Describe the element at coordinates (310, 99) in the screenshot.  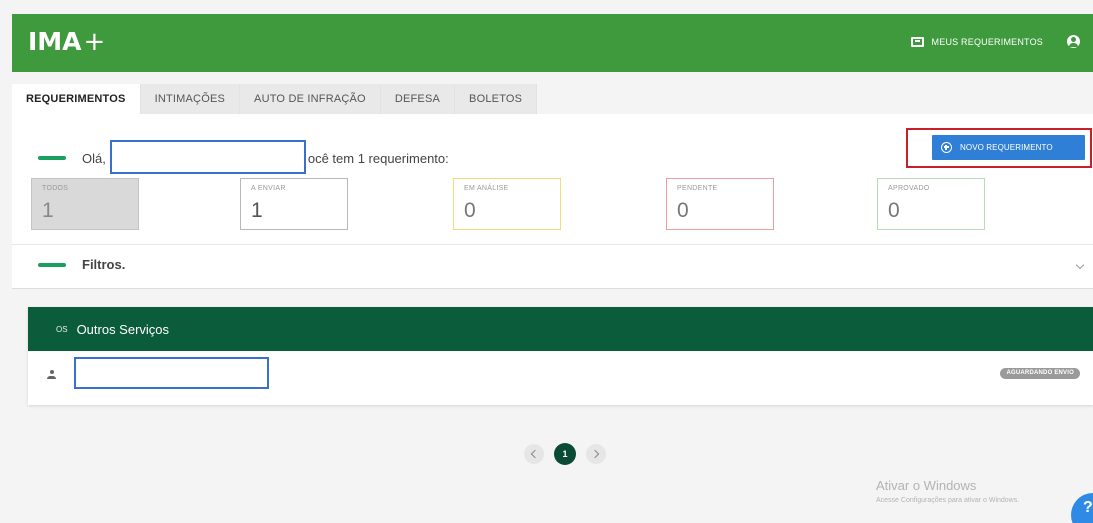
I see `tab-auto-de-infracao: AUTO DE INFRAÇÃO` at that location.